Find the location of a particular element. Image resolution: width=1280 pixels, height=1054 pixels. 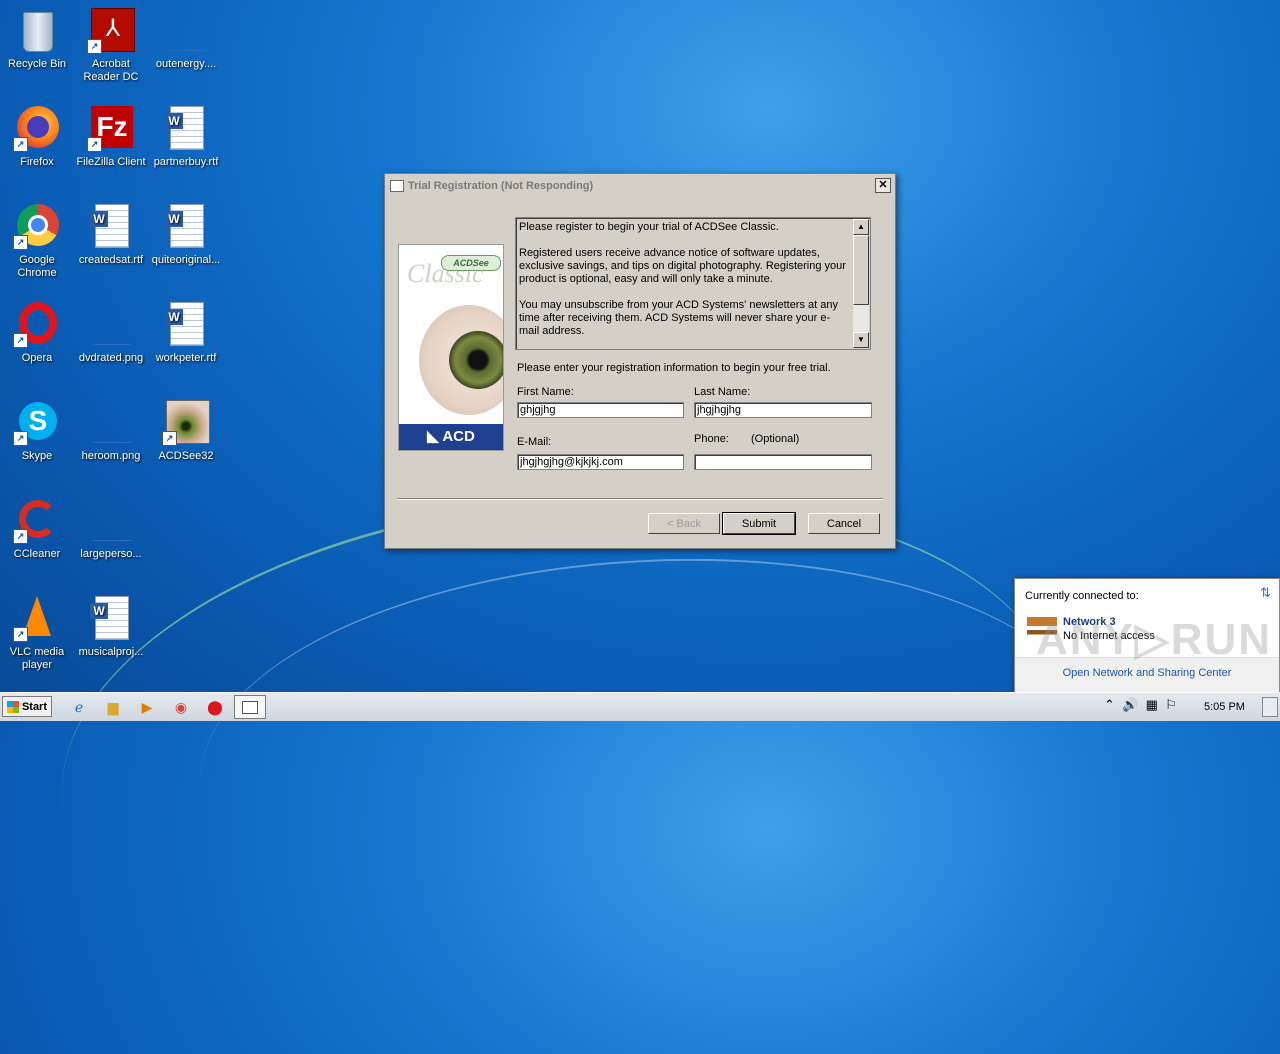

desktop-icon-partnerbuy: W partnerbuy.rtf is located at coordinates (186, 136).